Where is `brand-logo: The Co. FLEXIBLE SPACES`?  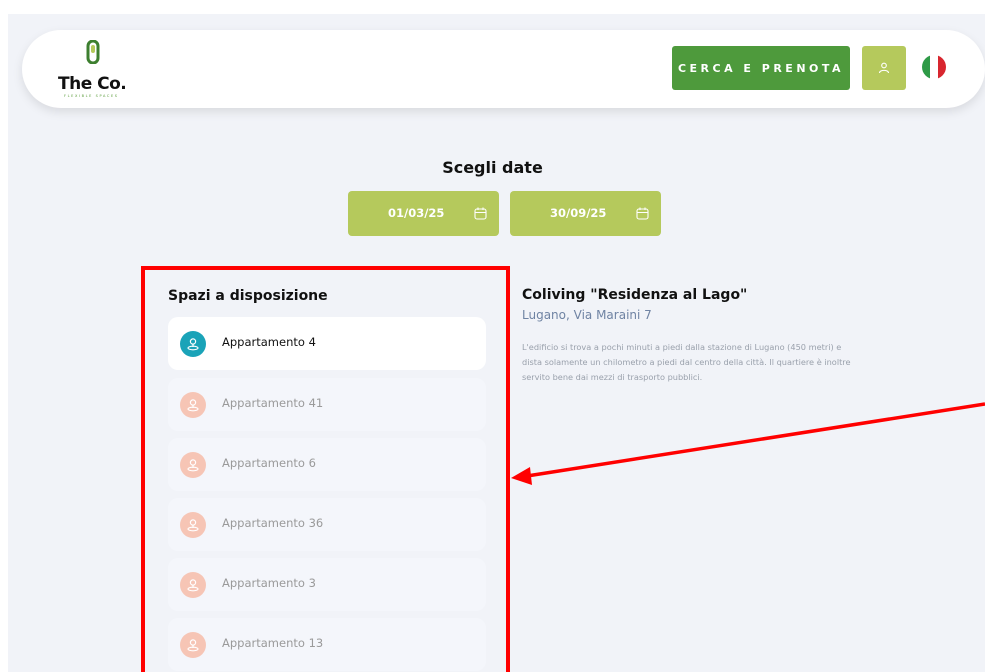 brand-logo: The Co. FLEXIBLE SPACES is located at coordinates (103, 69).